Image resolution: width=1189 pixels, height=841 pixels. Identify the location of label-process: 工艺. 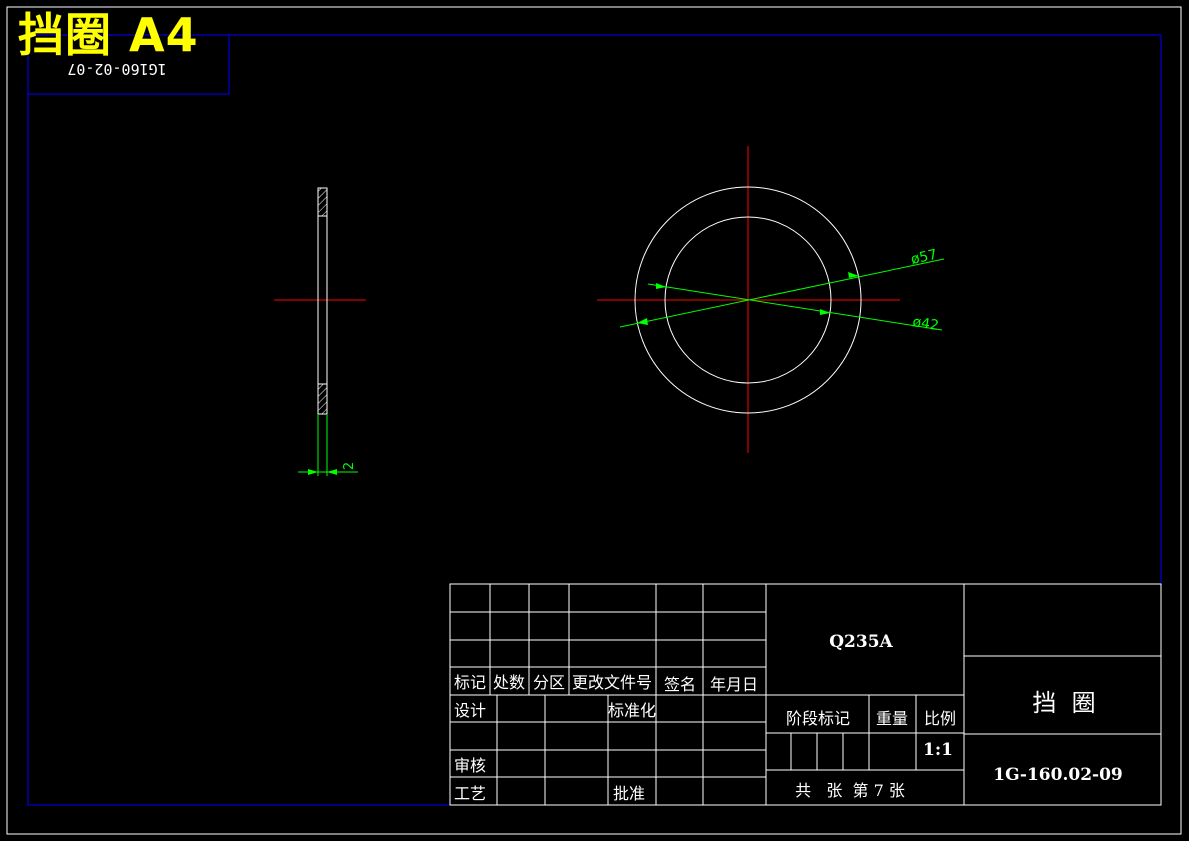
(470, 793).